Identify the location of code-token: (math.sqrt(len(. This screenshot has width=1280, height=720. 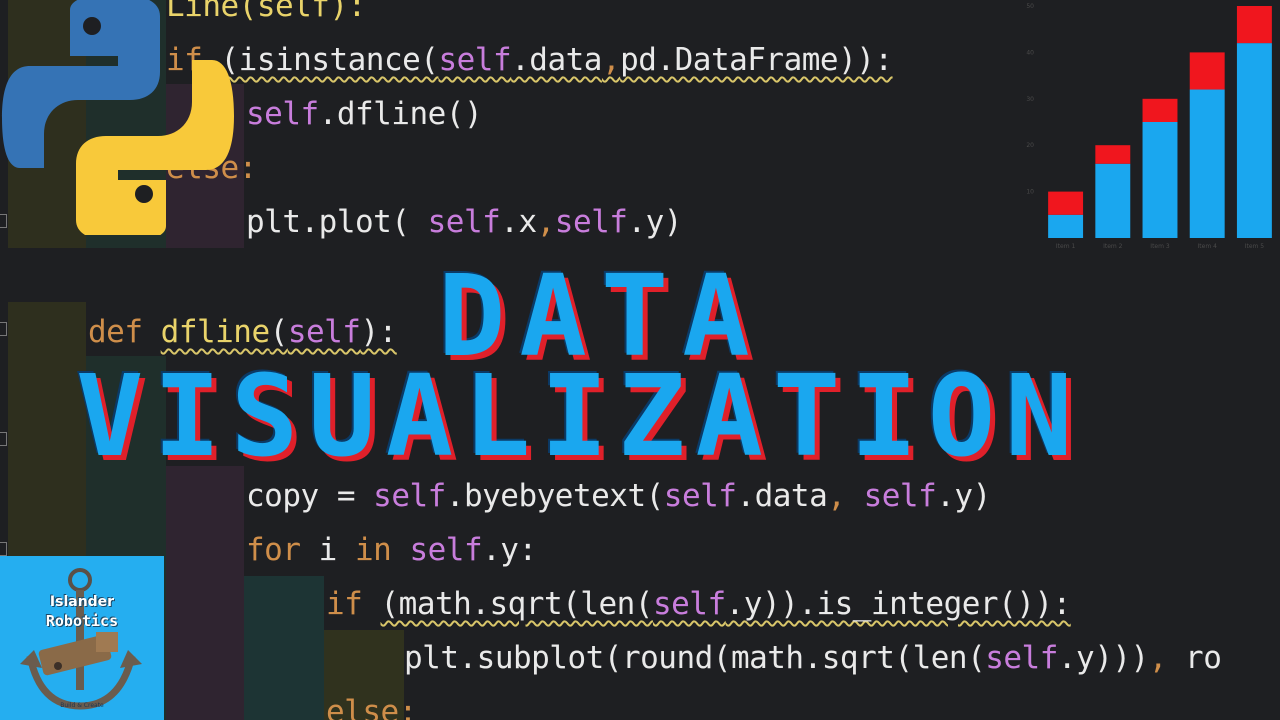
(517, 604).